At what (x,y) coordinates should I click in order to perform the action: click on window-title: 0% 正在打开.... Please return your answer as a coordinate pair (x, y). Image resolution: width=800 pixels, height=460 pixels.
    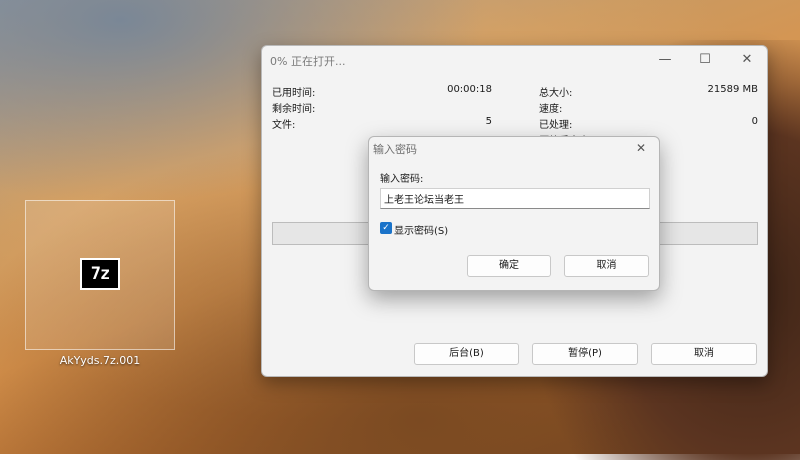
    Looking at the image, I should click on (308, 61).